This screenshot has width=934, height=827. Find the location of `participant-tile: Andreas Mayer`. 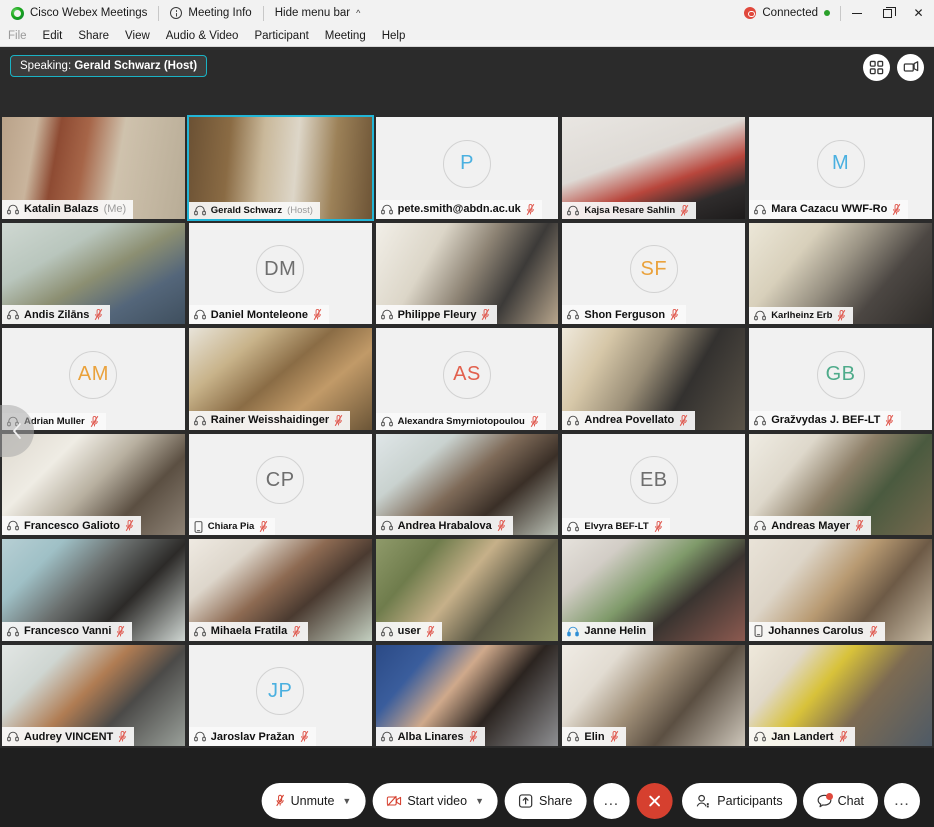

participant-tile: Andreas Mayer is located at coordinates (840, 484).